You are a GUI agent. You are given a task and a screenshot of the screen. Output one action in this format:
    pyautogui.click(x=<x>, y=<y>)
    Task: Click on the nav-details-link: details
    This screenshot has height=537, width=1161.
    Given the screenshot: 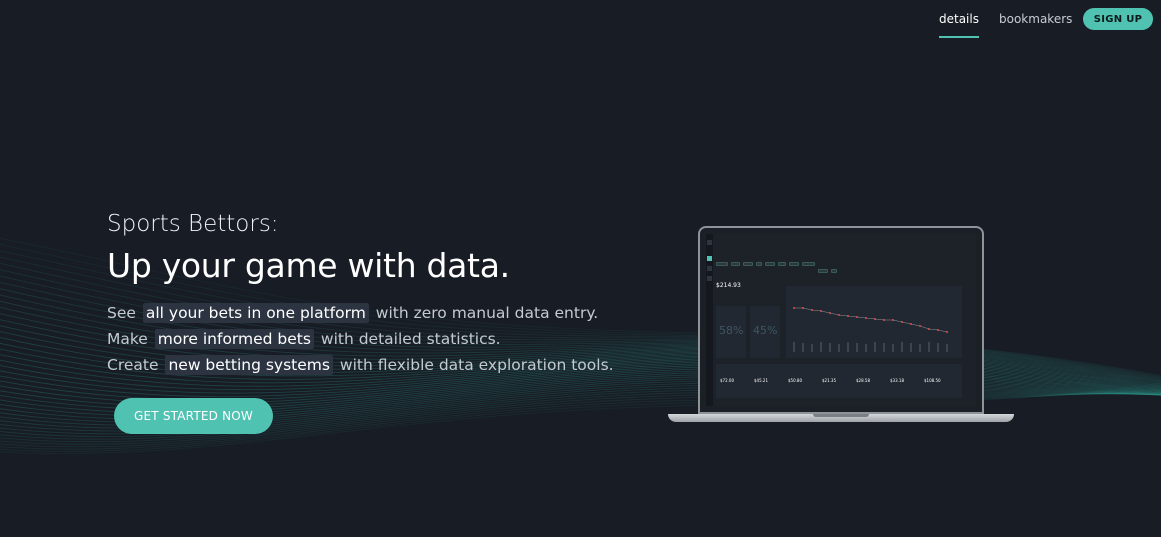 What is the action you would take?
    pyautogui.click(x=959, y=25)
    